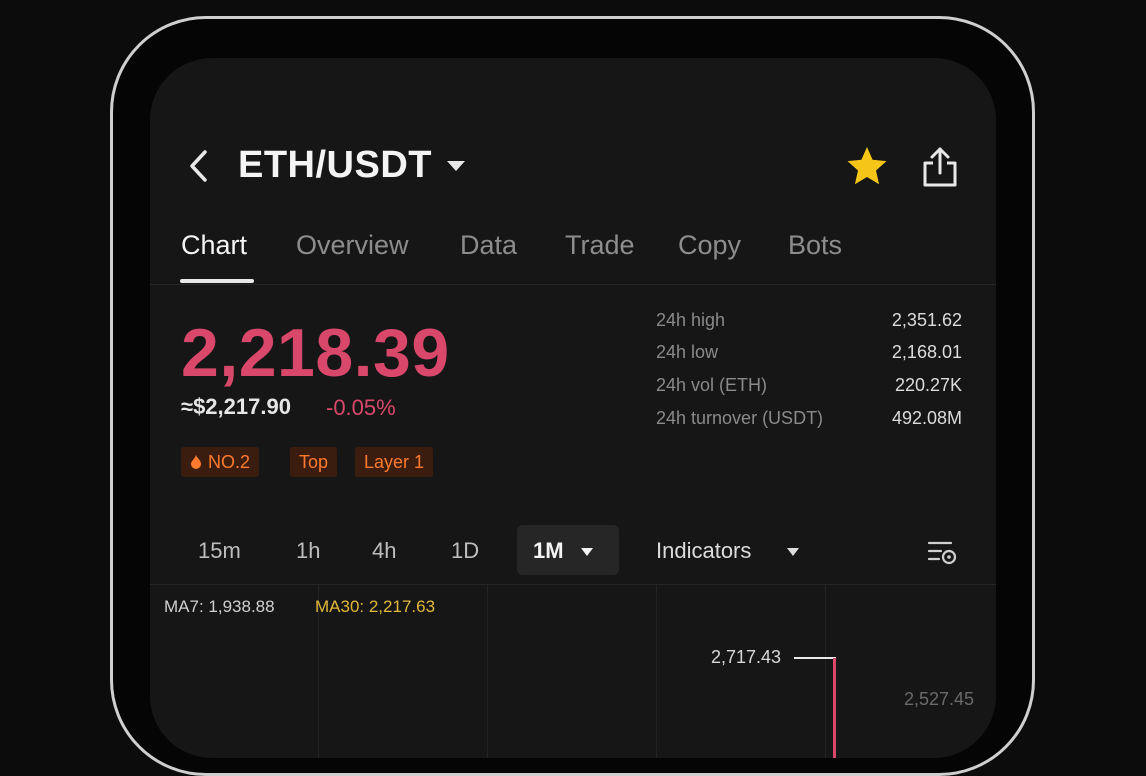  What do you see at coordinates (573, 584) in the screenshot?
I see `chart-divider` at bounding box center [573, 584].